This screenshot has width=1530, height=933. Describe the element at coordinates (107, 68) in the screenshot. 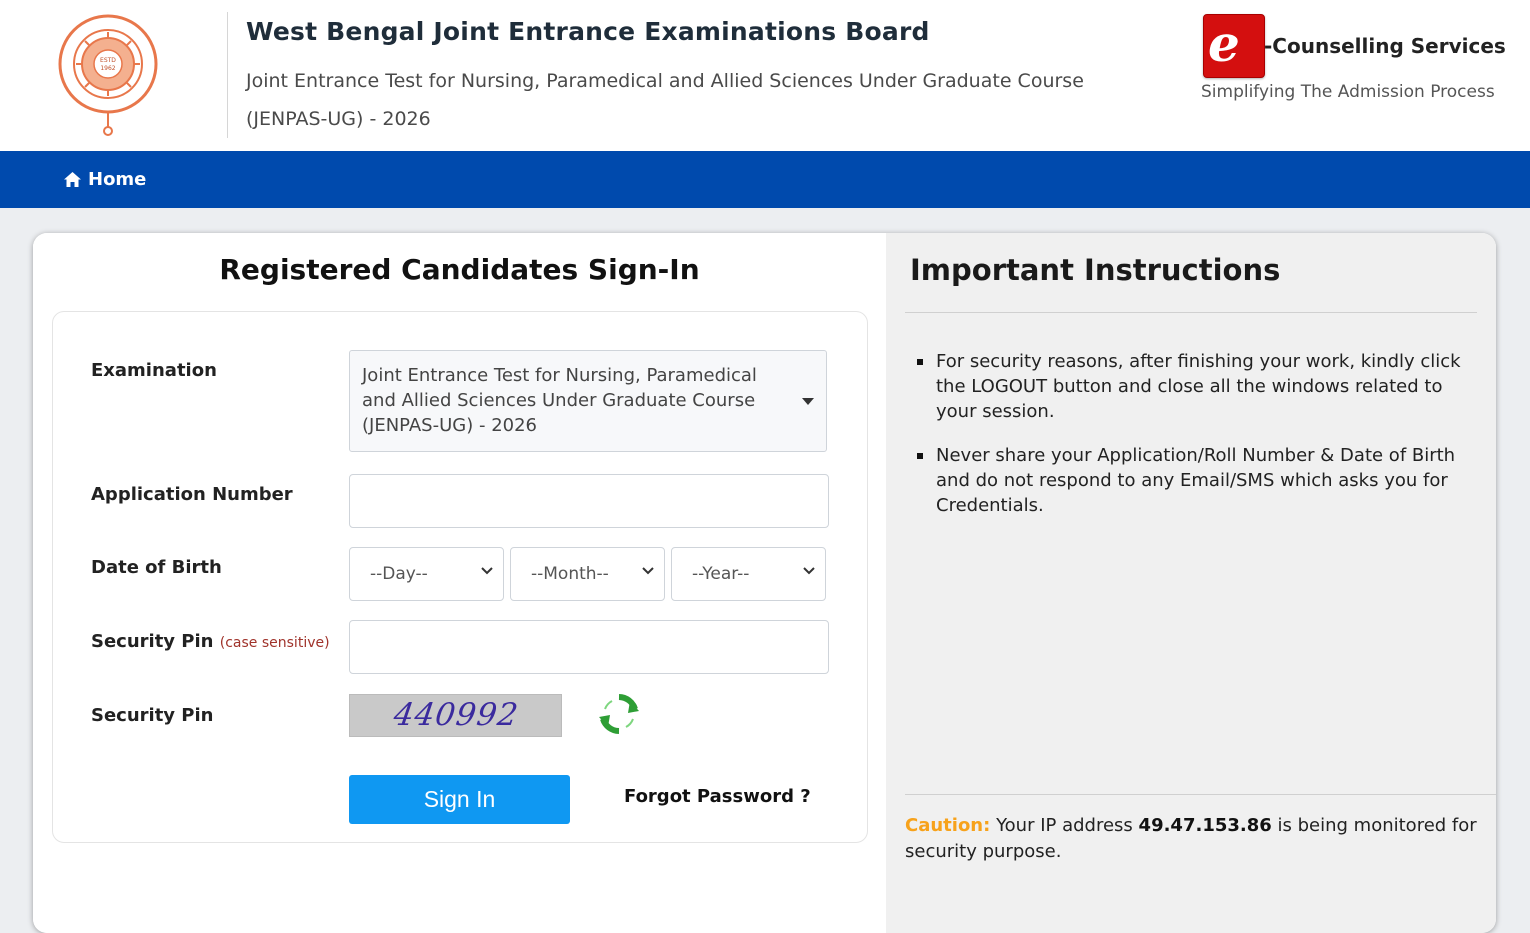

I see `svg-text: 1962` at that location.